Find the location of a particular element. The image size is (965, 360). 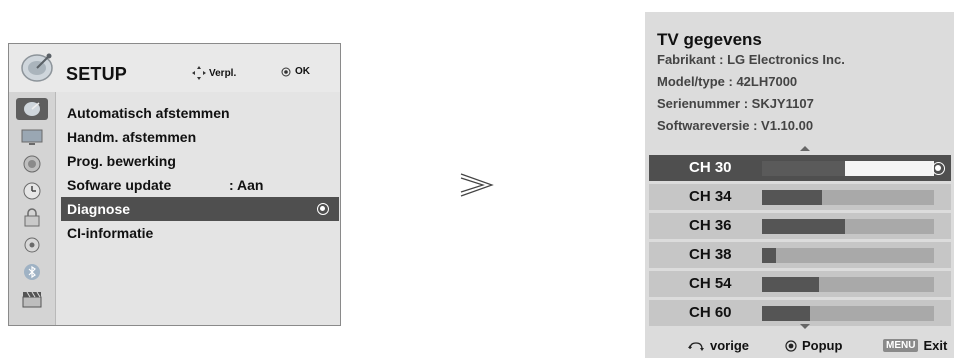

sidebar-item-picture is located at coordinates (32, 137).